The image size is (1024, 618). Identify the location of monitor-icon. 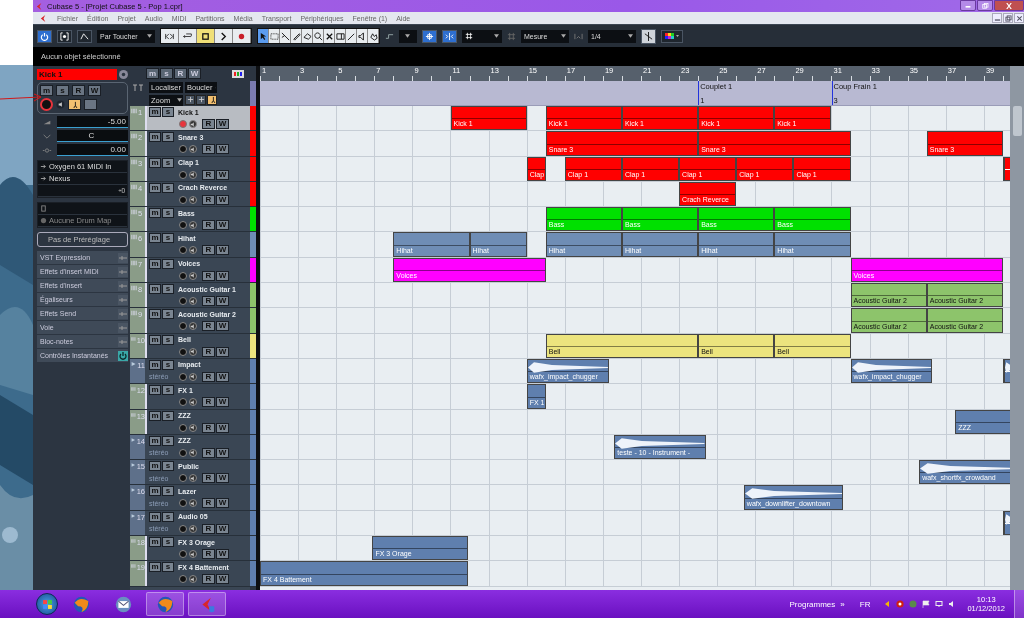
(939, 604).